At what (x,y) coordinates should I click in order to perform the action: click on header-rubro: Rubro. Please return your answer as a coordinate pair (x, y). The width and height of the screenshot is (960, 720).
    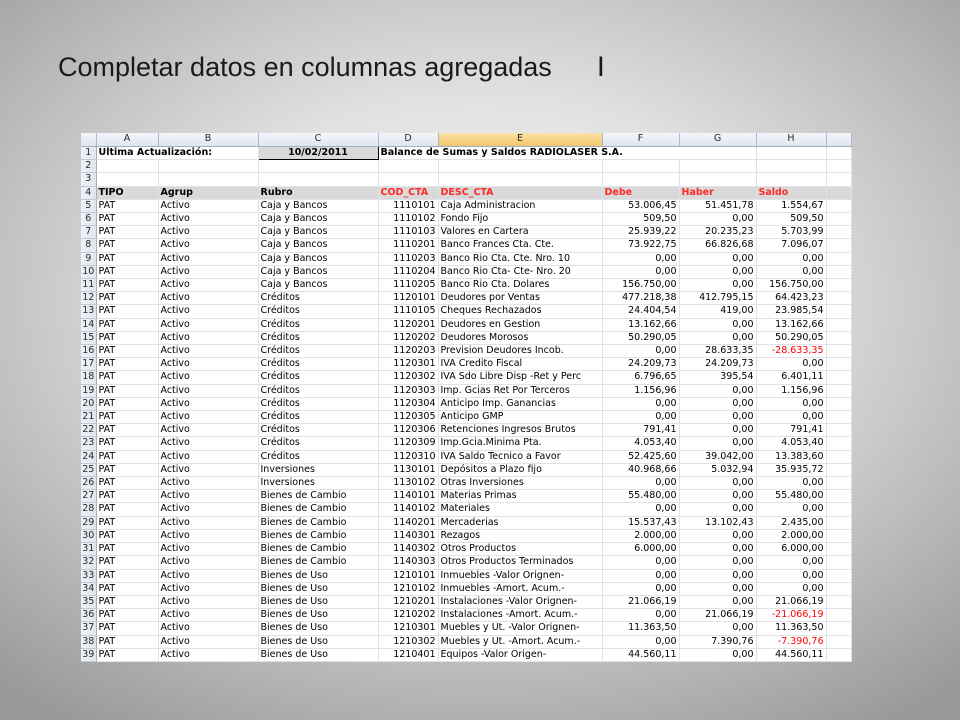
    Looking at the image, I should click on (318, 193).